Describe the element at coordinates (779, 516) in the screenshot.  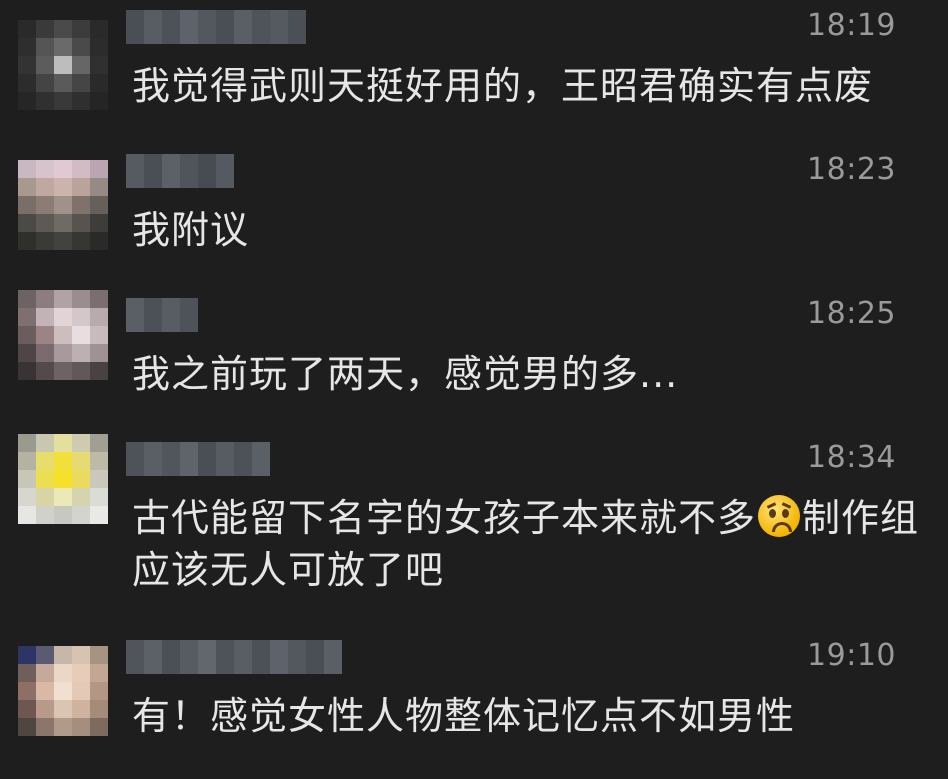
I see `worried-face-icon` at that location.